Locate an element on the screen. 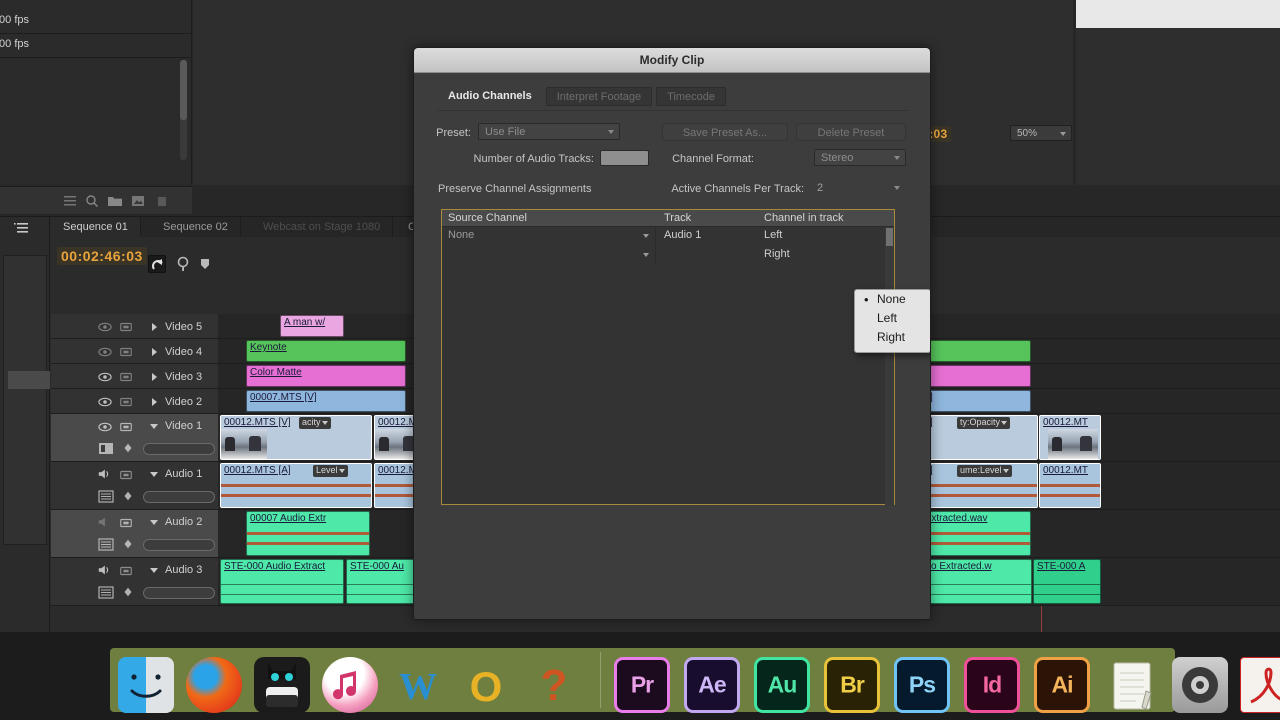  zoom-level-dropdown: 50% is located at coordinates (1041, 133).